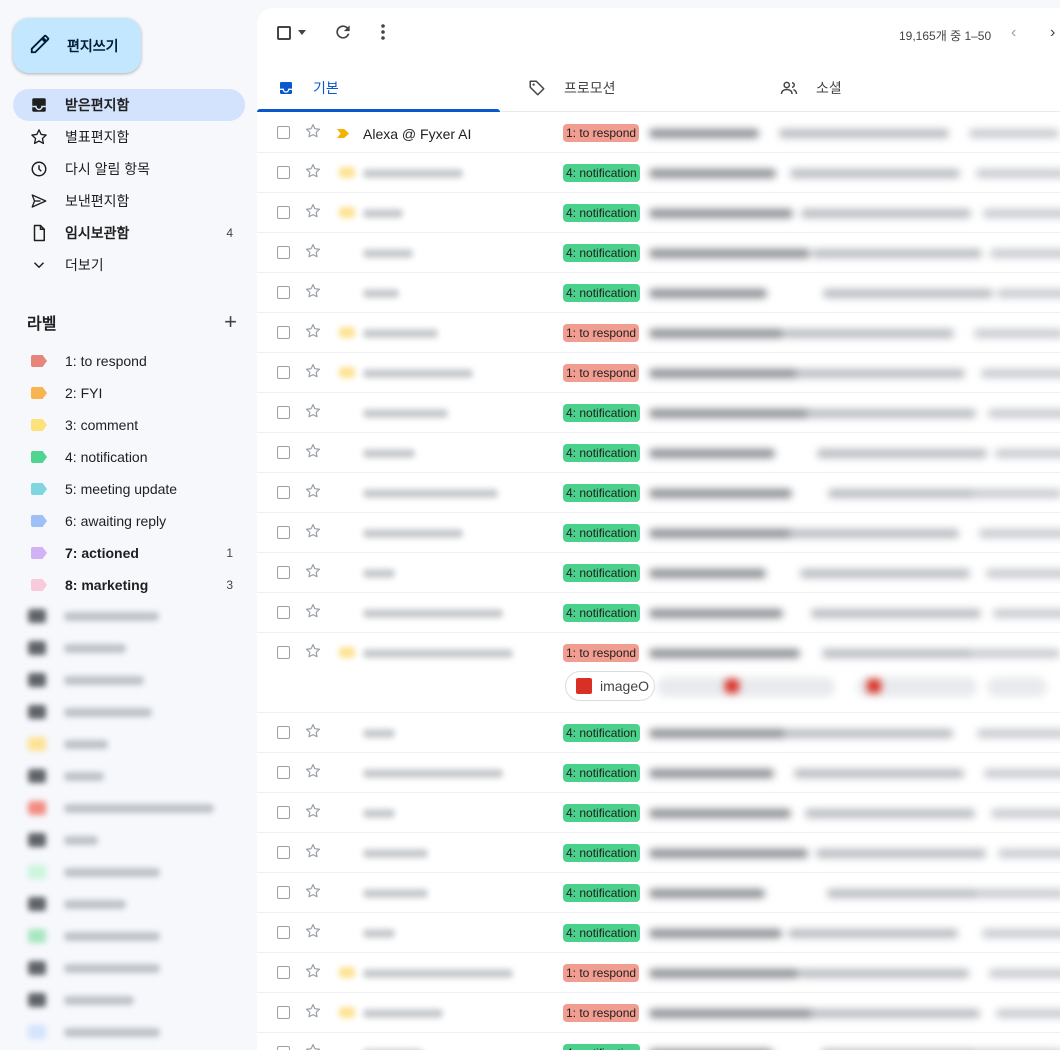 The width and height of the screenshot is (1060, 1050). I want to click on label-item: 1: to respond, so click(129, 361).